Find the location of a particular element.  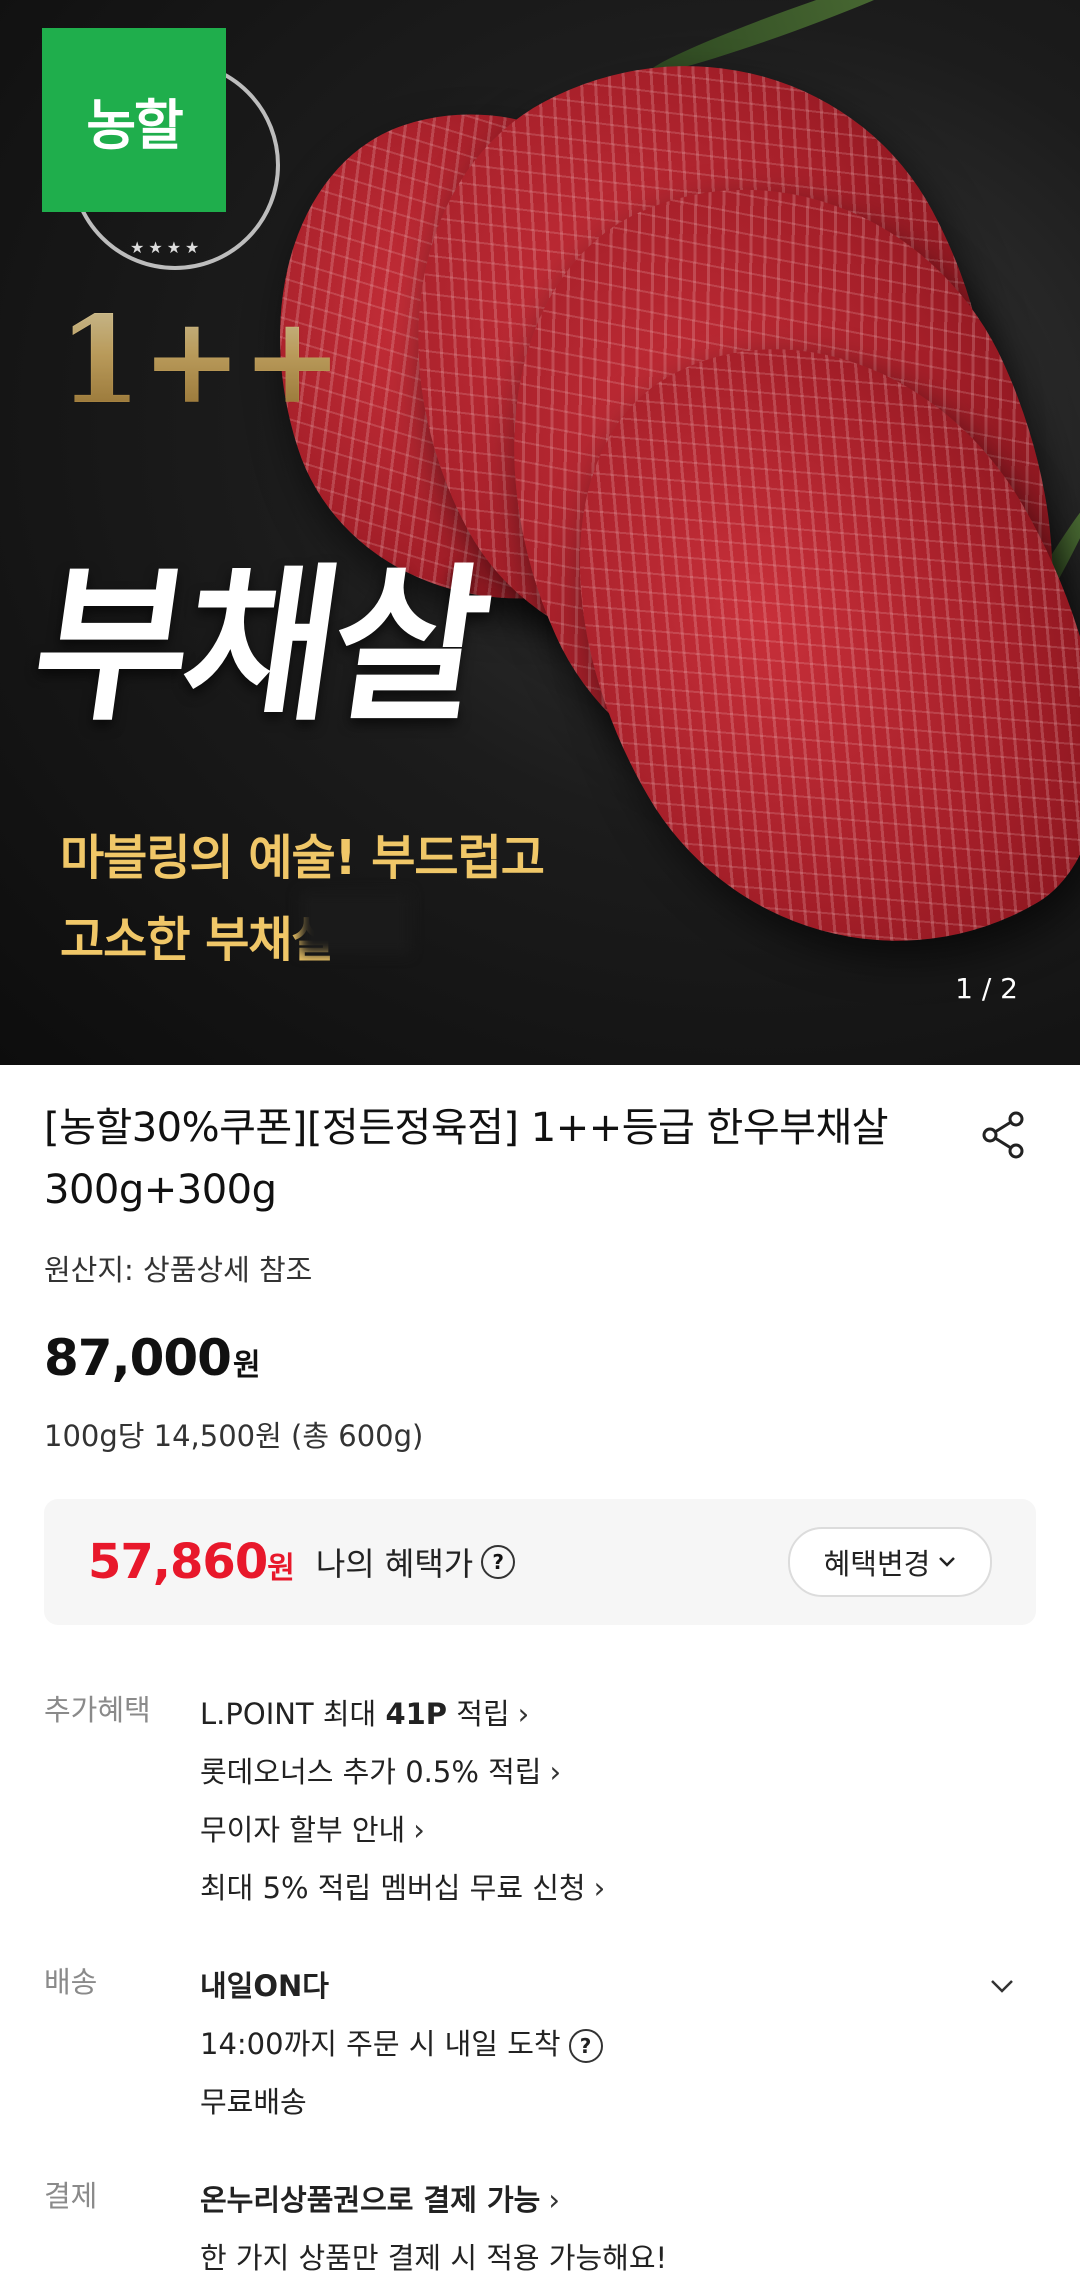

benefit-label: 나의 혜택가 is located at coordinates (394, 1564).